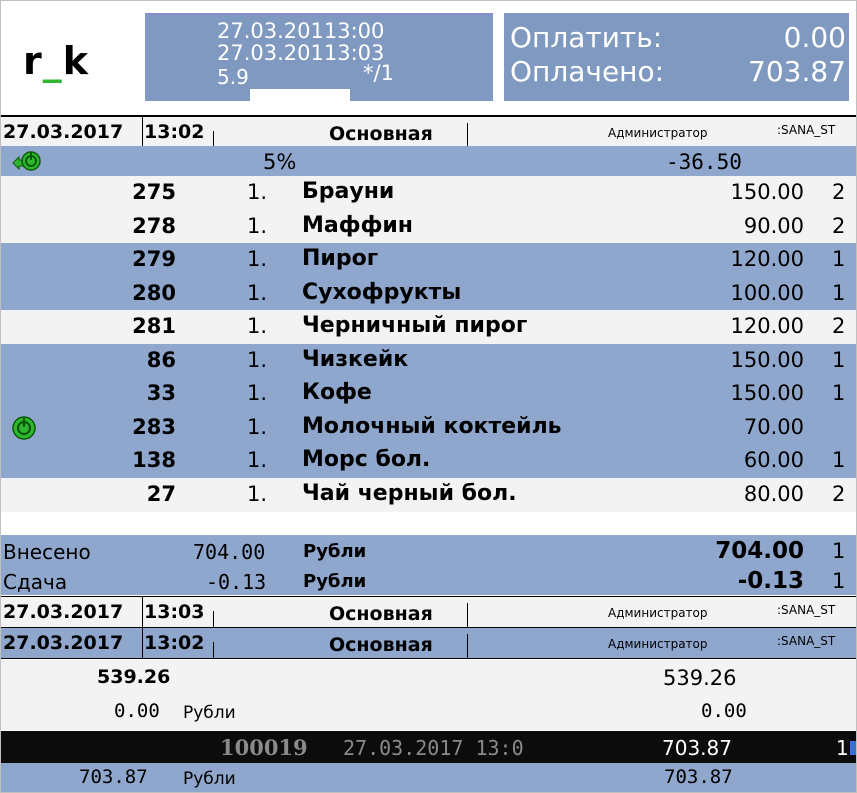 Image resolution: width=857 pixels, height=793 pixels. Describe the element at coordinates (428, 161) in the screenshot. I see `discount-row: 5% -36.50` at that location.